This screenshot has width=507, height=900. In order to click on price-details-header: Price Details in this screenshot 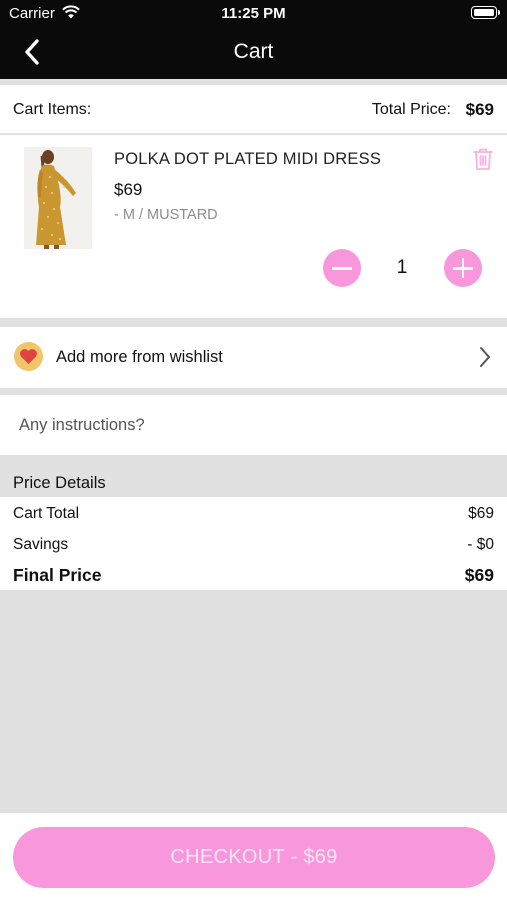, I will do `click(253, 476)`.